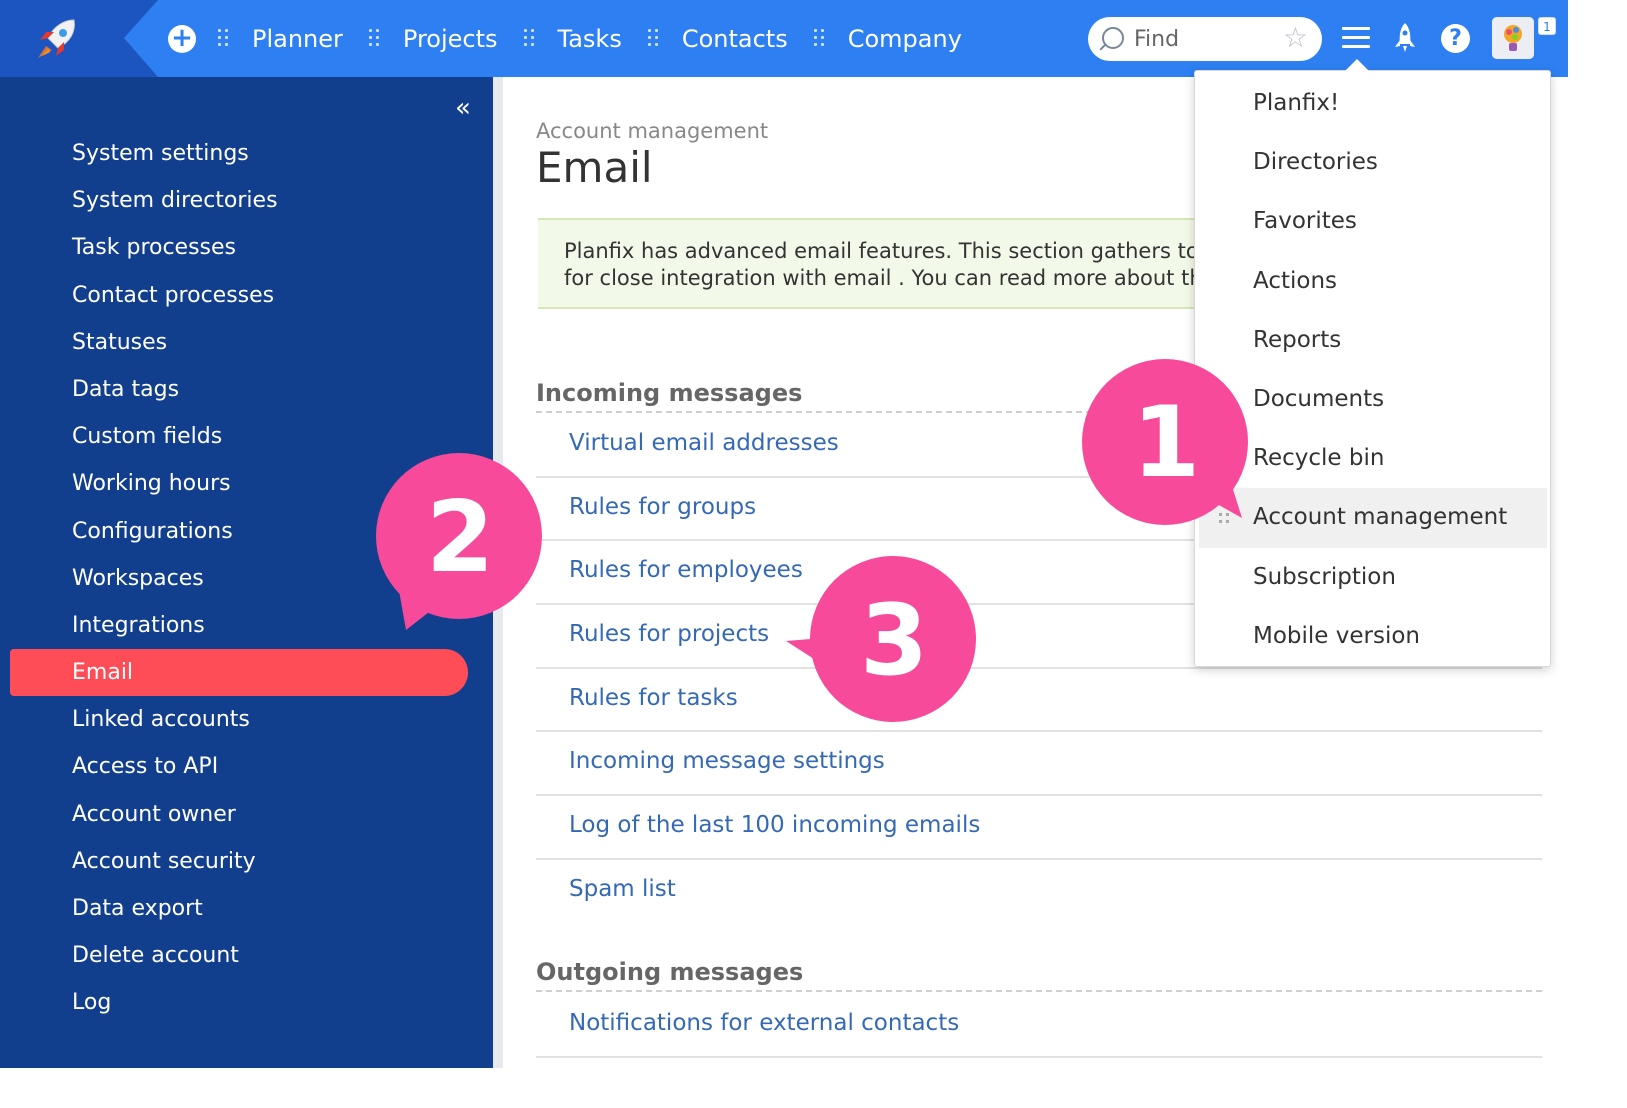 The width and height of the screenshot is (1627, 1108). What do you see at coordinates (589, 38) in the screenshot?
I see `nav-label: Tasks` at bounding box center [589, 38].